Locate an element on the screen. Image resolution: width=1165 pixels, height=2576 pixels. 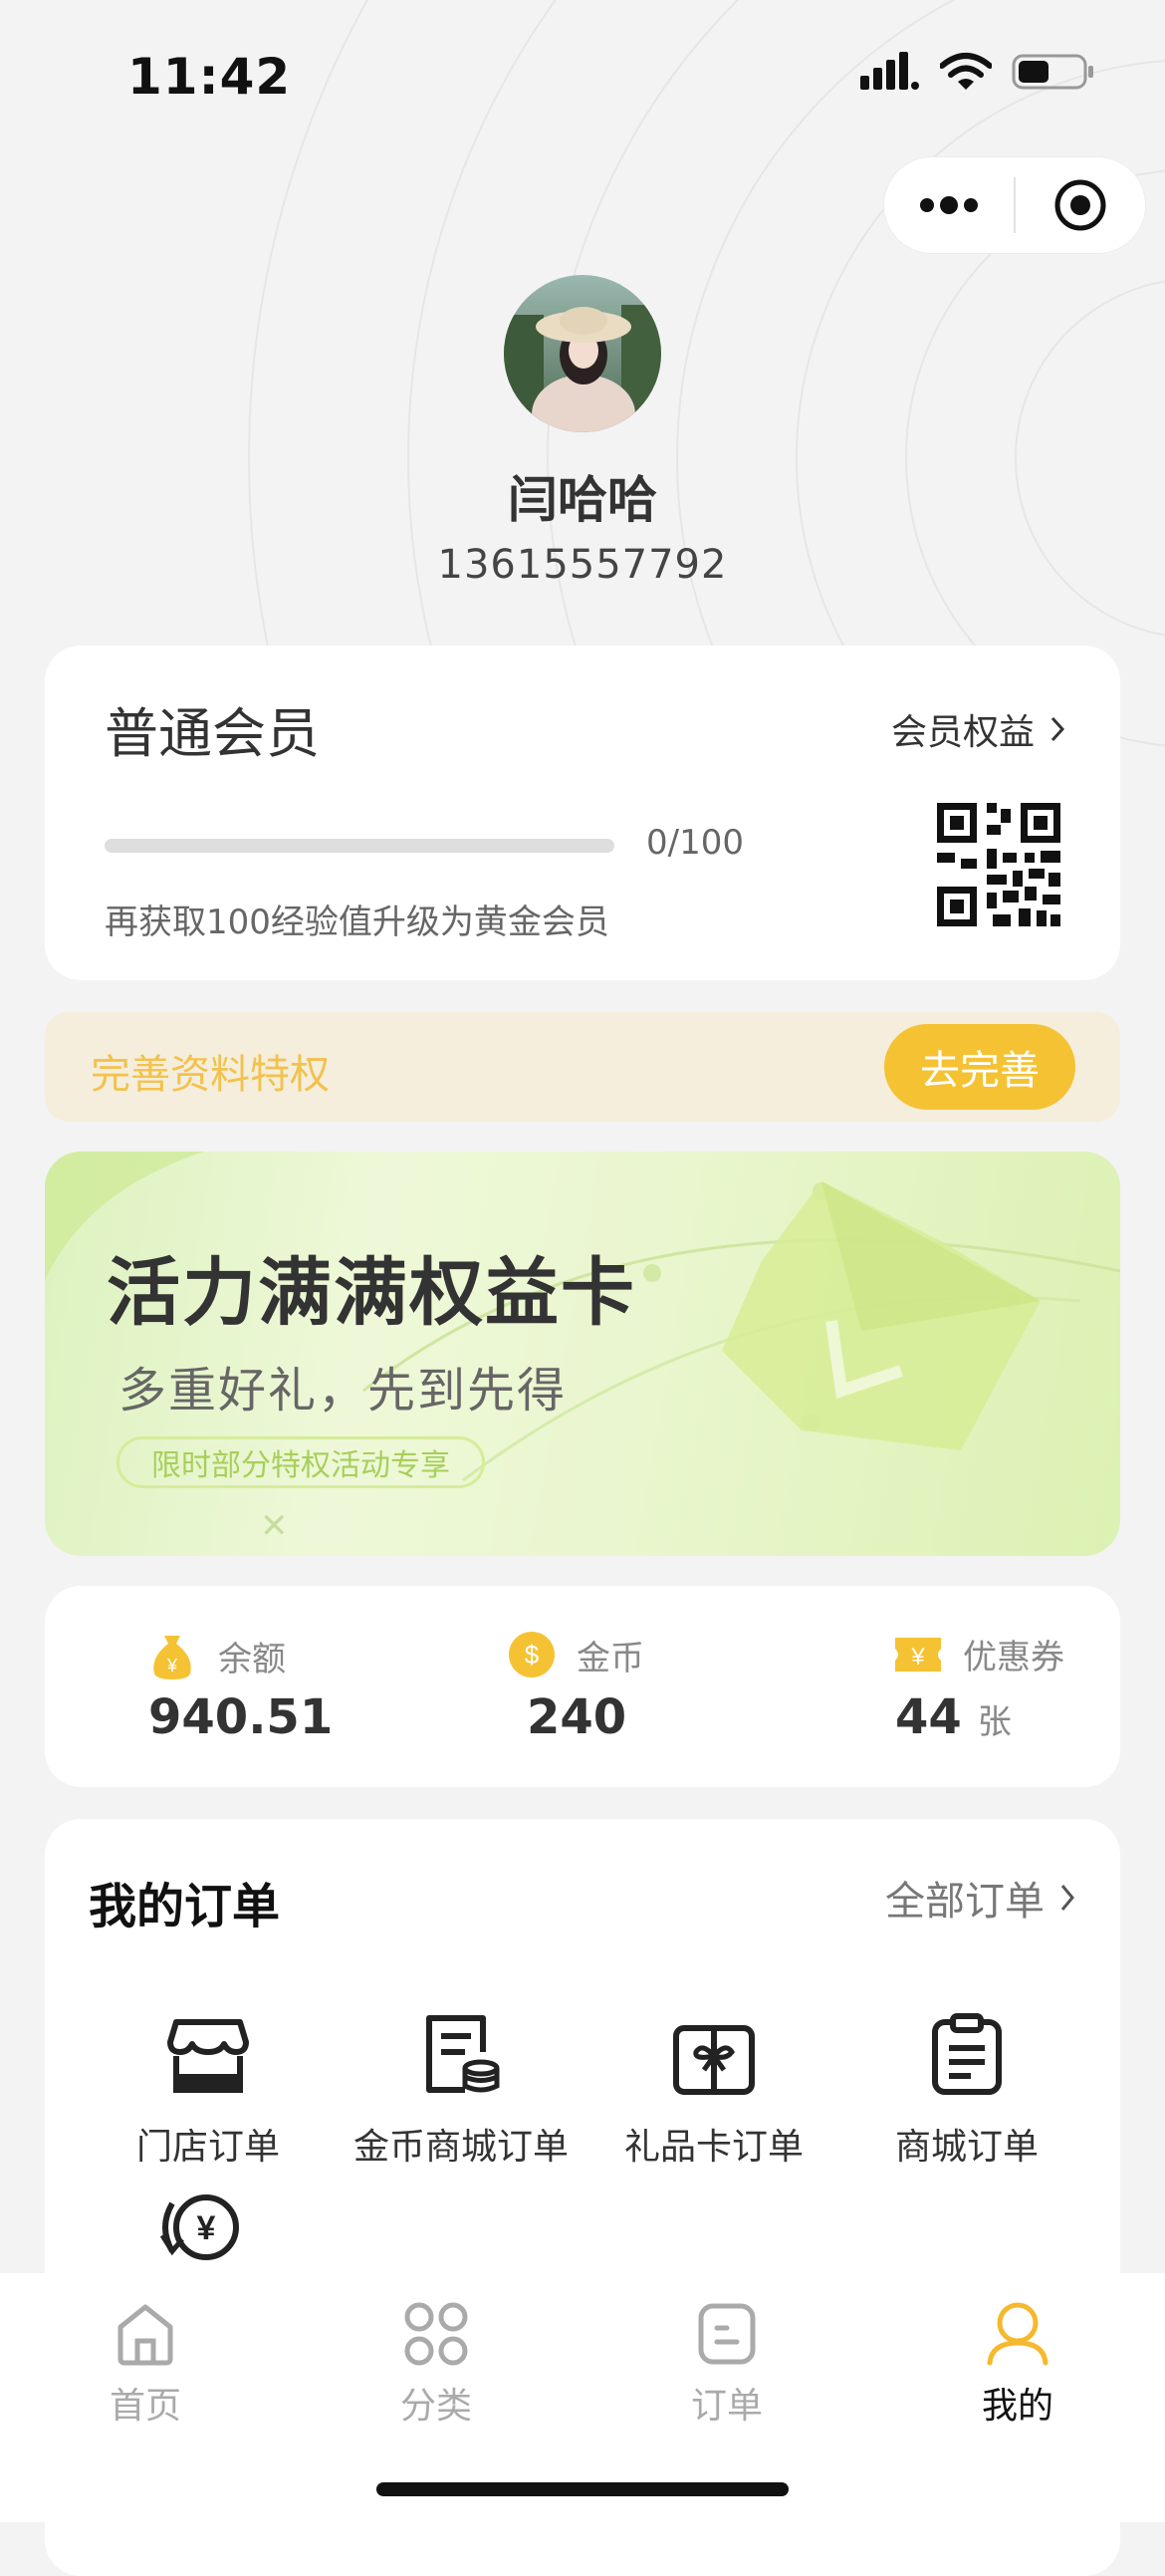
avatar-photo is located at coordinates (582, 353).